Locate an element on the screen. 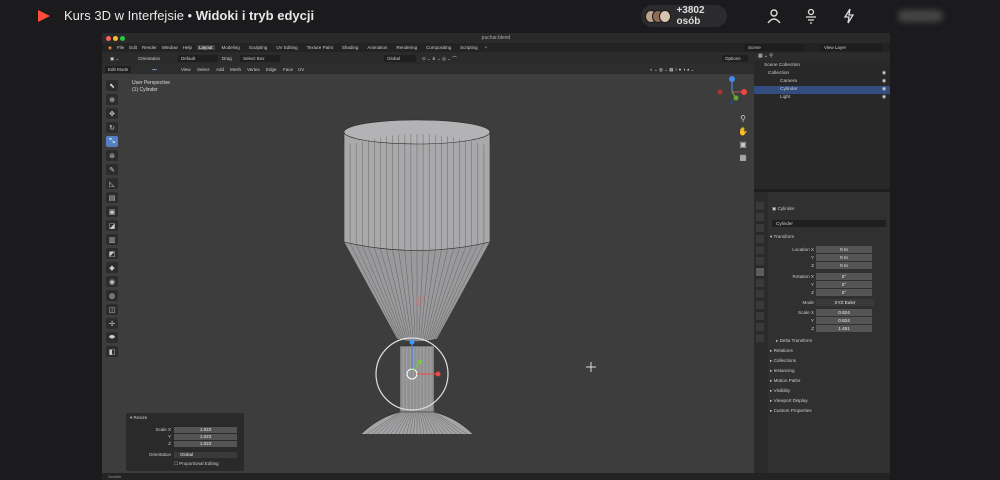 The width and height of the screenshot is (1000, 480). object-tab-icon is located at coordinates (760, 272).